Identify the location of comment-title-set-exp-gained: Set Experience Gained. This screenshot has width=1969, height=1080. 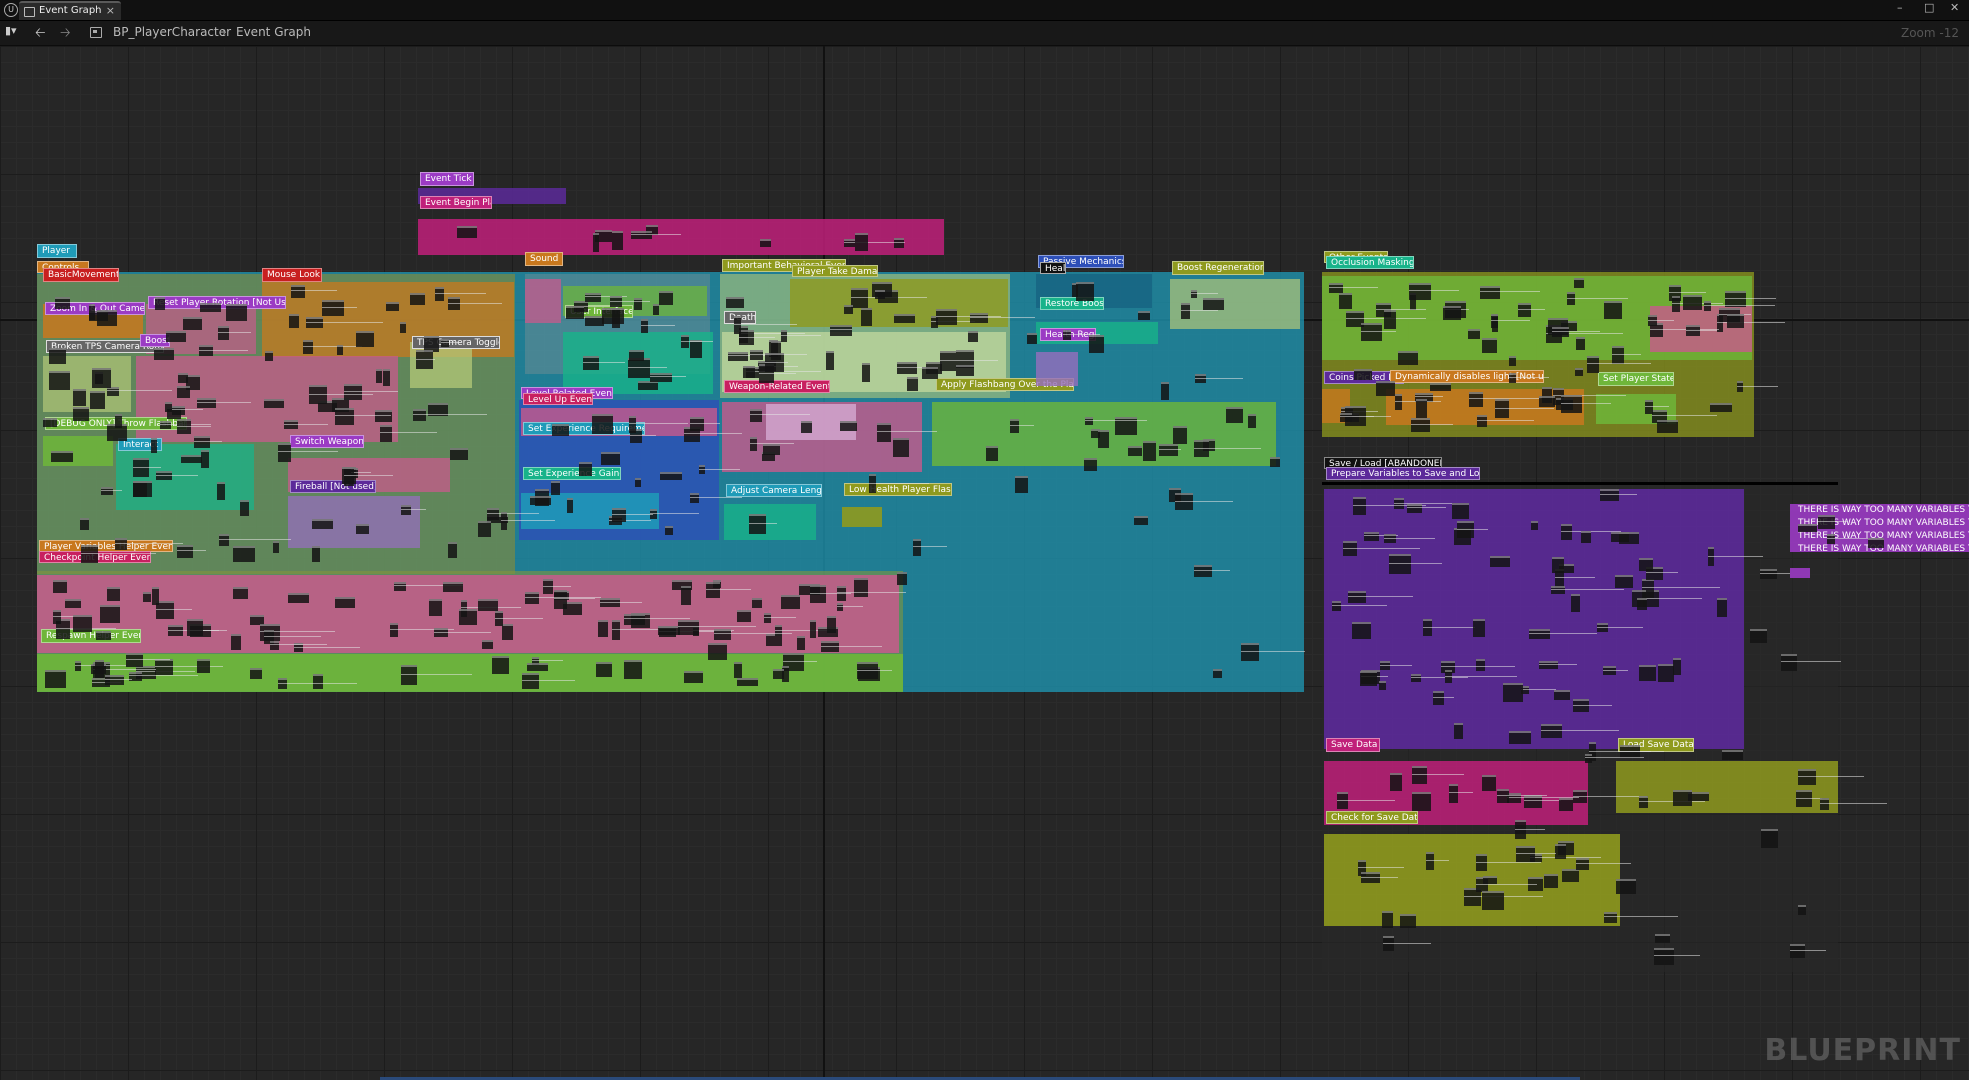
(572, 473).